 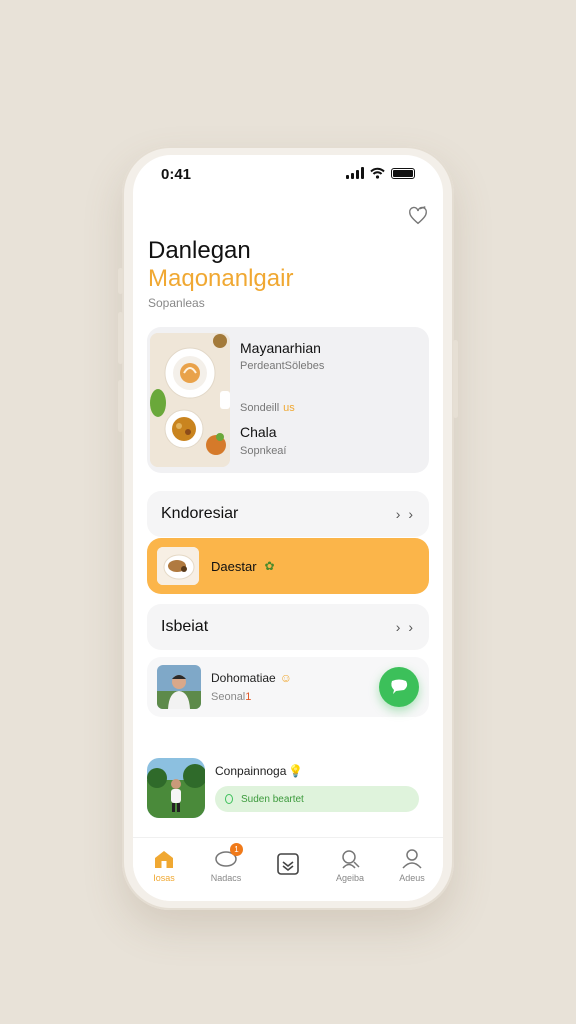 What do you see at coordinates (351, 859) in the screenshot?
I see `search-person-icon` at bounding box center [351, 859].